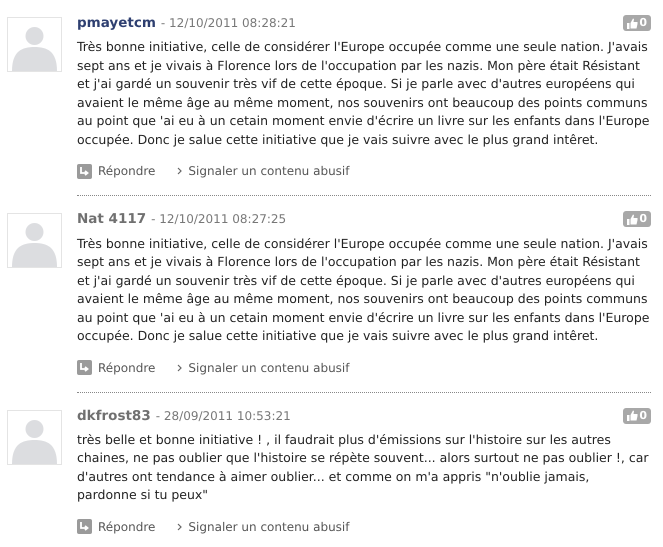 This screenshot has width=663, height=547. Describe the element at coordinates (223, 416) in the screenshot. I see `comment-date: - 28/09/2011 10:53:21` at that location.